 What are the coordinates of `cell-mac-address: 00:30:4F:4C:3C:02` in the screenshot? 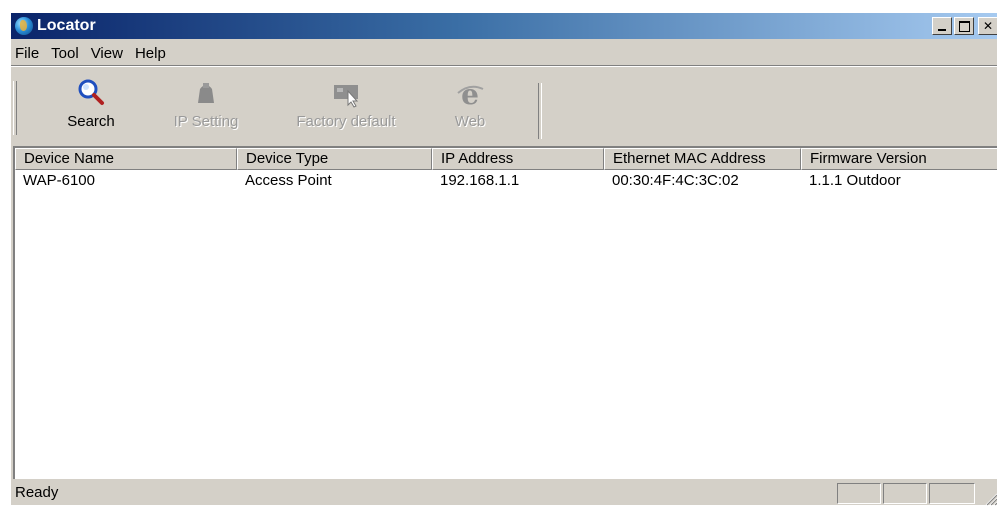 It's located at (675, 180).